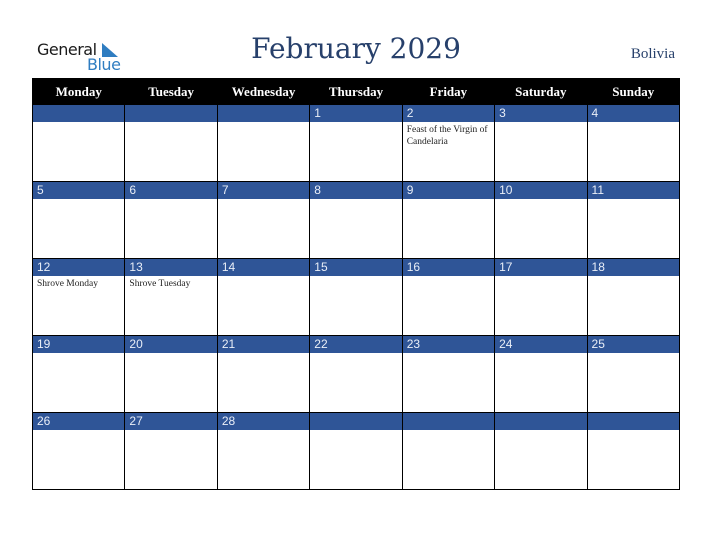  I want to click on day-cell: 20, so click(171, 374).